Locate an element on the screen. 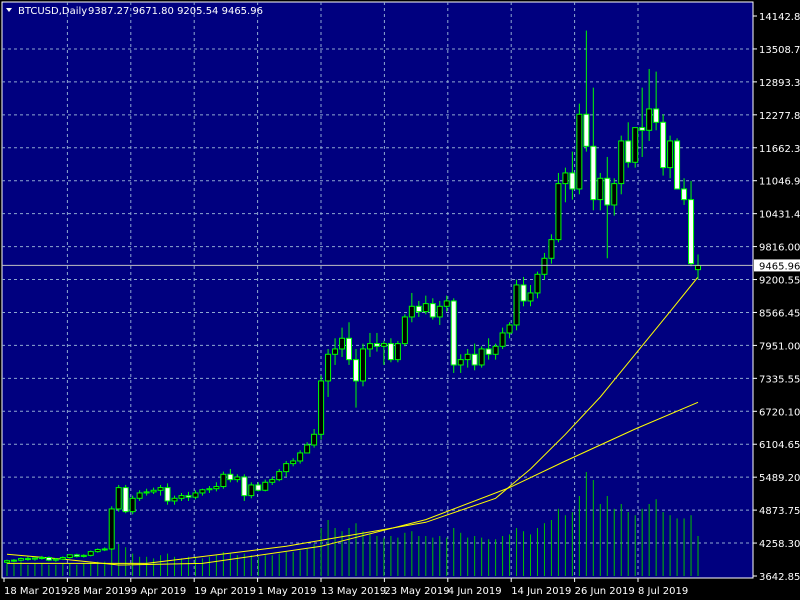 The width and height of the screenshot is (800, 600). y-tick-label: 8566.45 is located at coordinates (779, 313).